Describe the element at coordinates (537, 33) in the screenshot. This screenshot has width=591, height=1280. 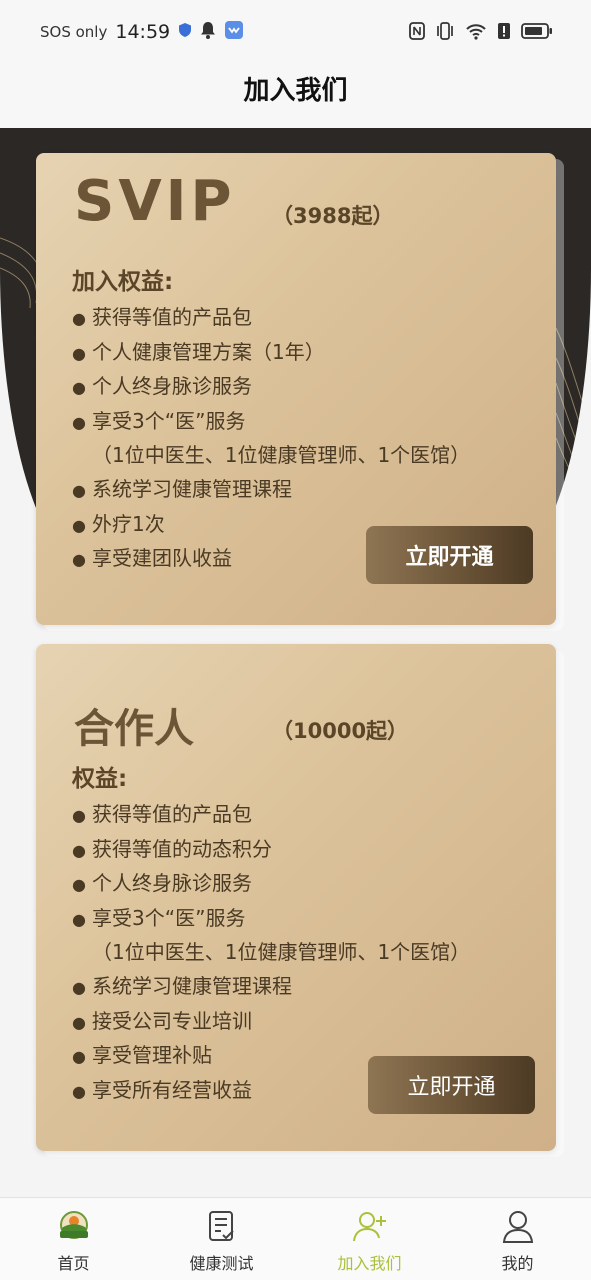
I see `battery-icon` at that location.